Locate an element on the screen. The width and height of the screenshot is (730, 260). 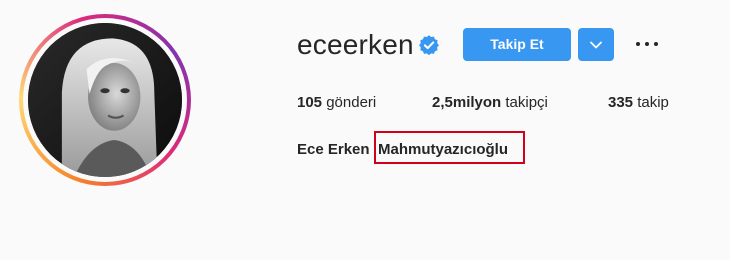
profile-username: eceerken is located at coordinates (355, 44).